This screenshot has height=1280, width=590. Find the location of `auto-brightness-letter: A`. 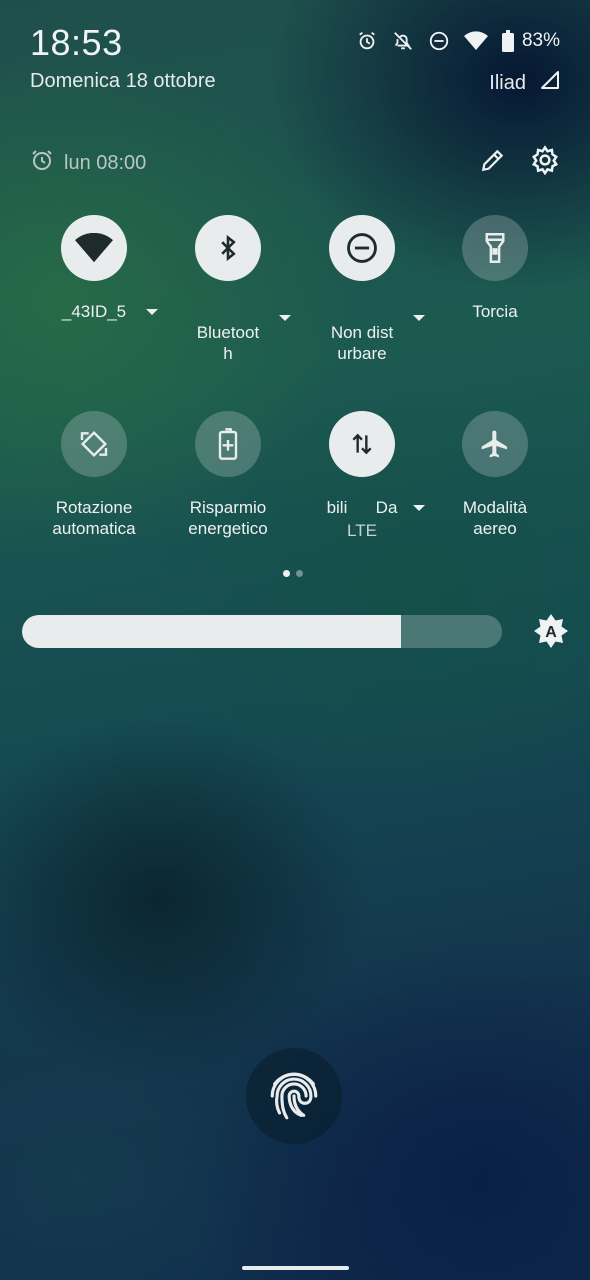

auto-brightness-letter: A is located at coordinates (551, 632).